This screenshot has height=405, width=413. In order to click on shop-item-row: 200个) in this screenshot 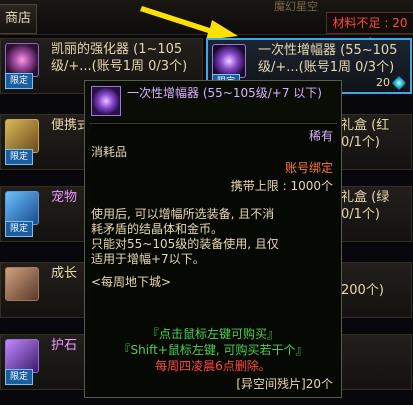, I will do `click(374, 290)`.